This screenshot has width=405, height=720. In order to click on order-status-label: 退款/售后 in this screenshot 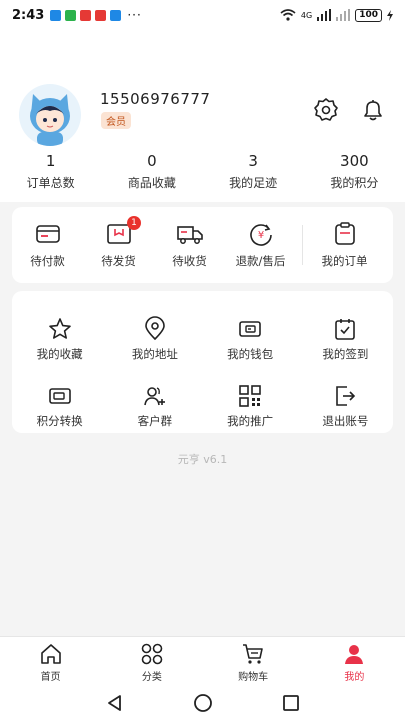, I will do `click(260, 261)`.